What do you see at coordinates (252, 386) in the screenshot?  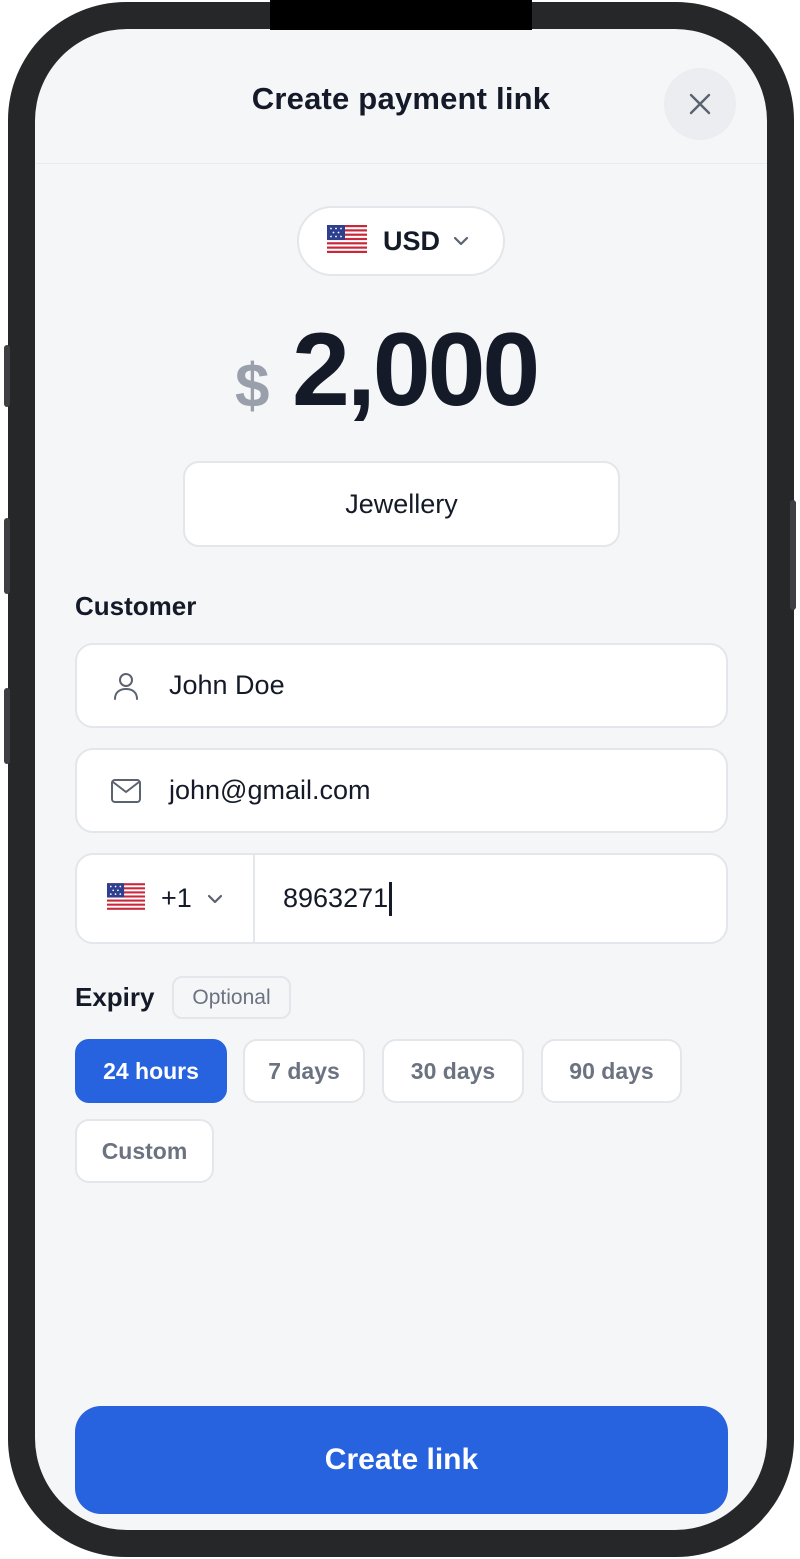 I see `currency-symbol: $` at bounding box center [252, 386].